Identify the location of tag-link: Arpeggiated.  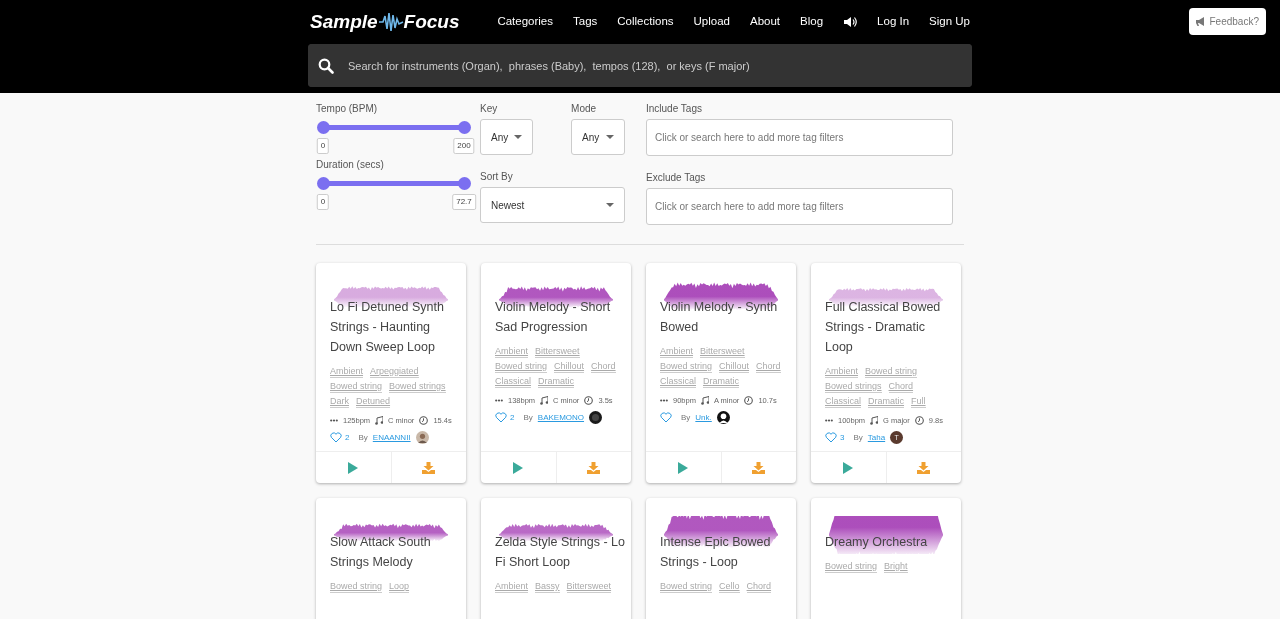
(394, 371).